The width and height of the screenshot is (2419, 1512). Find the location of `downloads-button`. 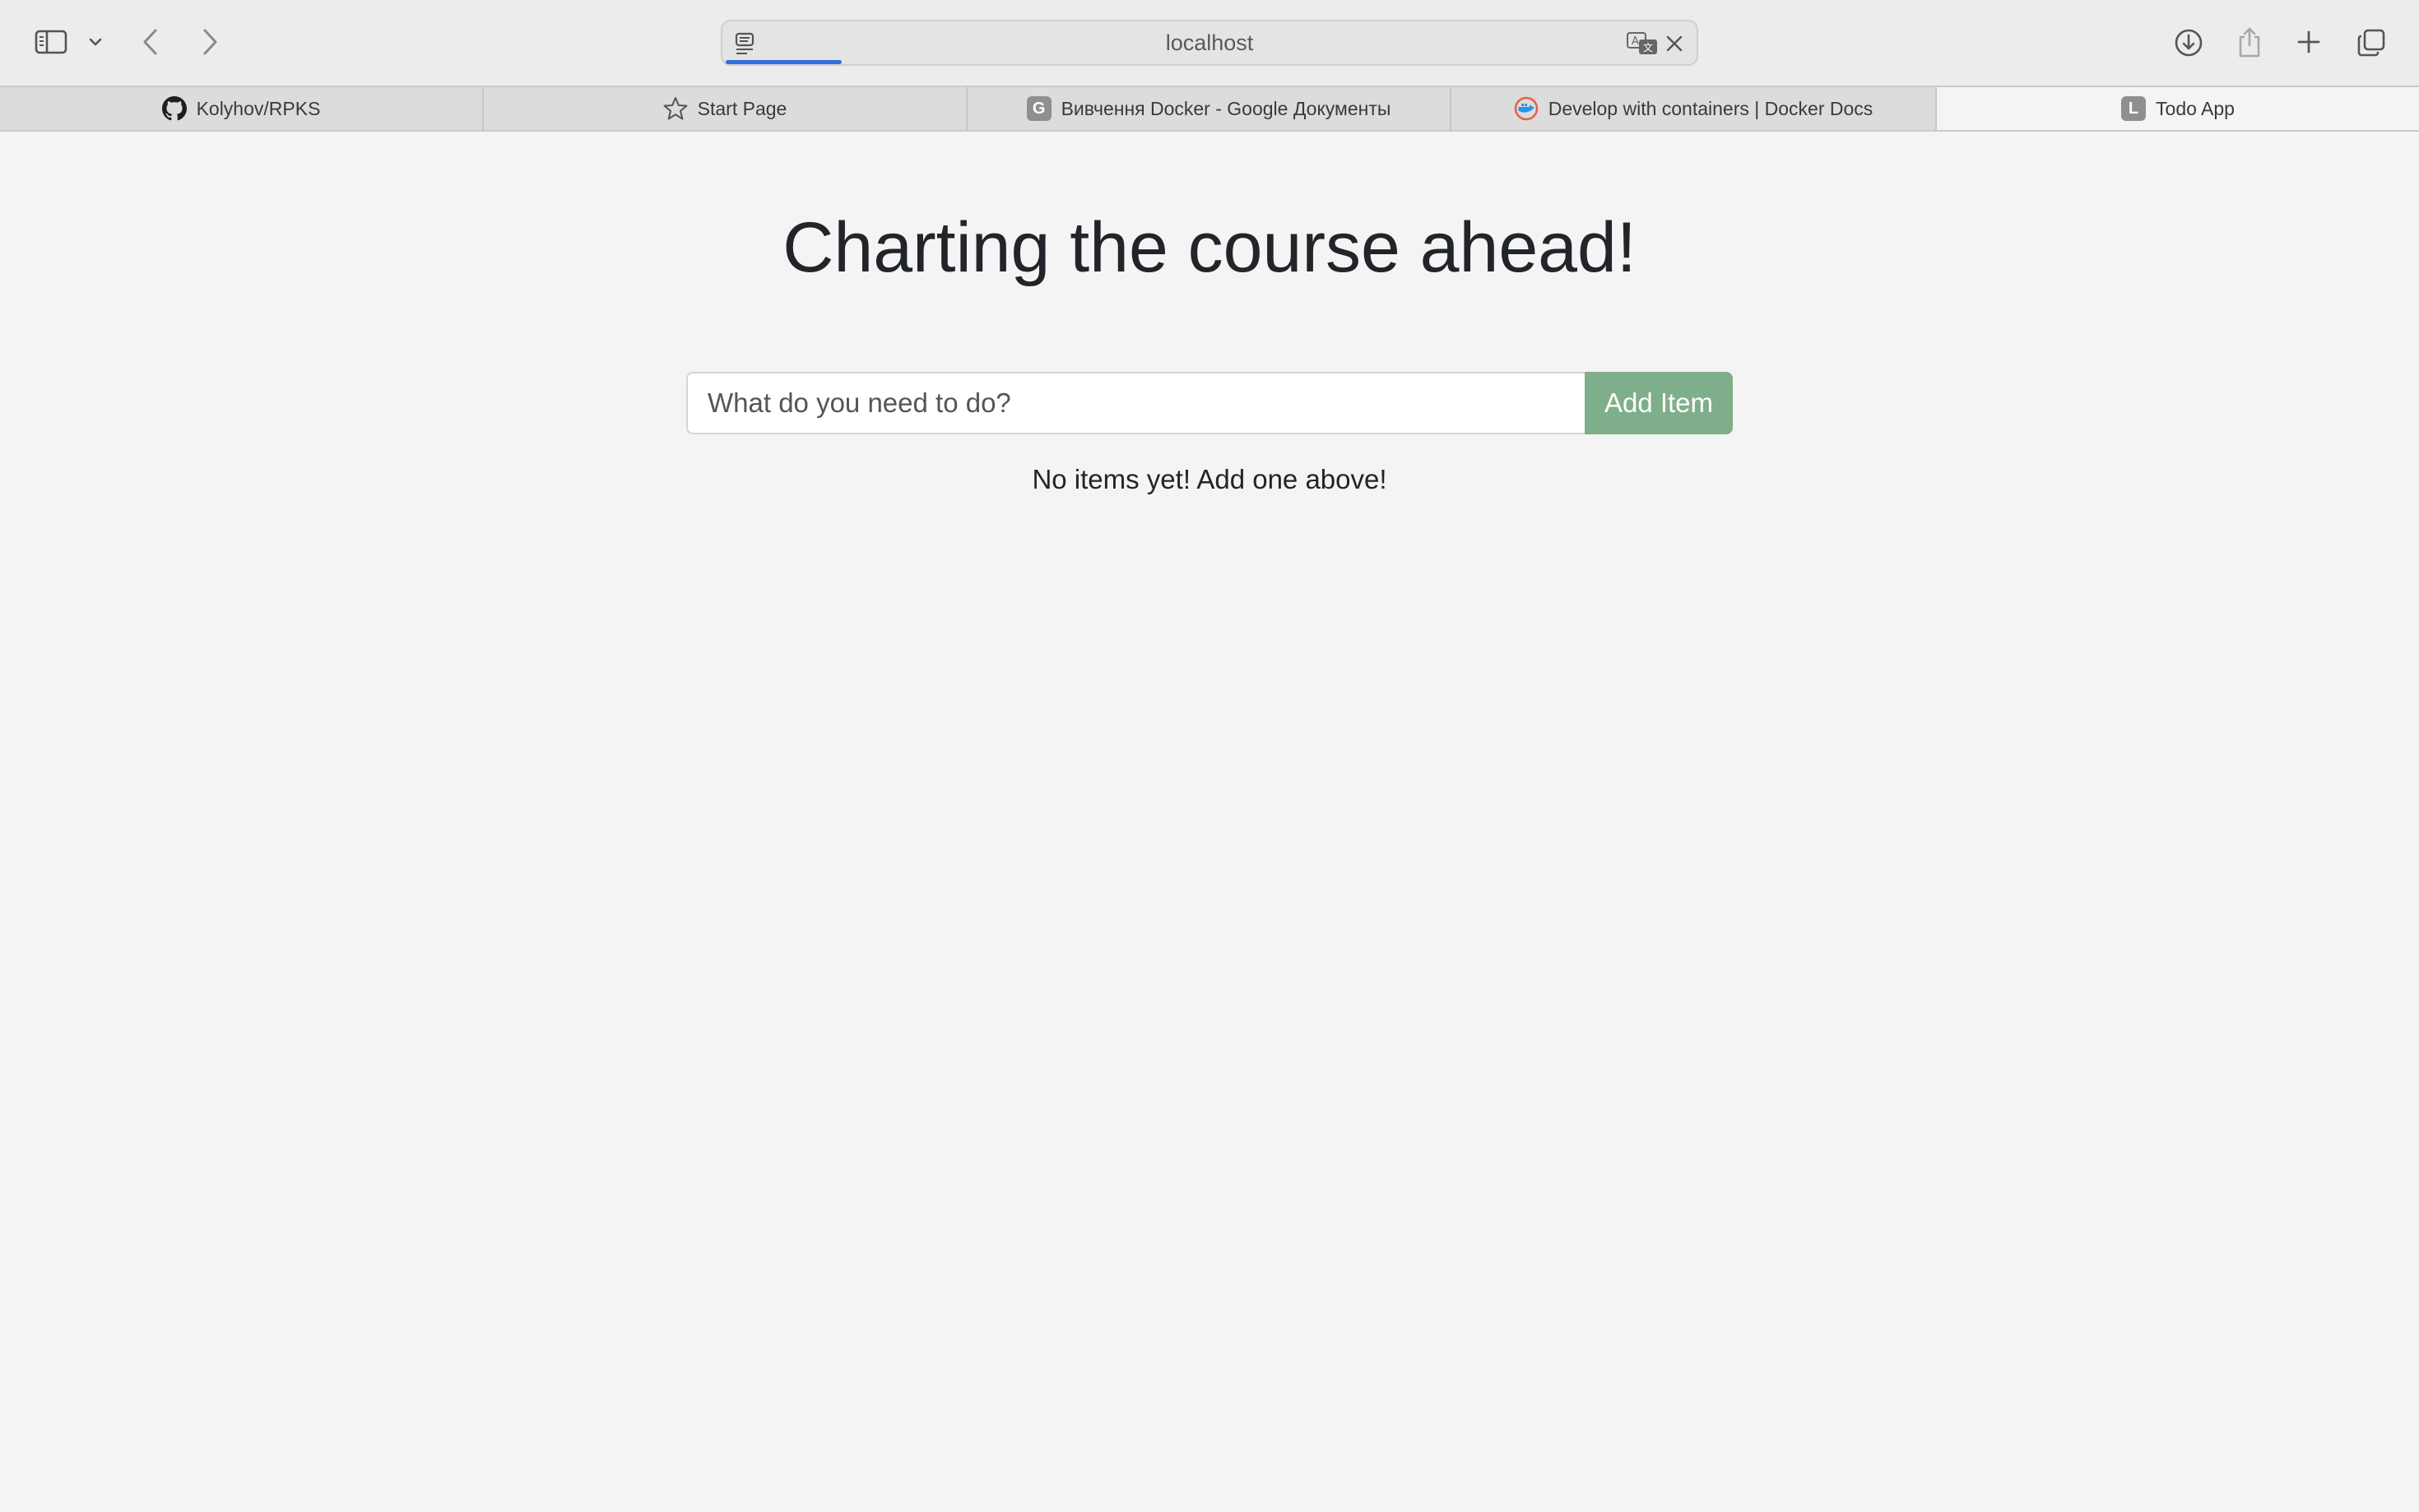

downloads-button is located at coordinates (2189, 43).